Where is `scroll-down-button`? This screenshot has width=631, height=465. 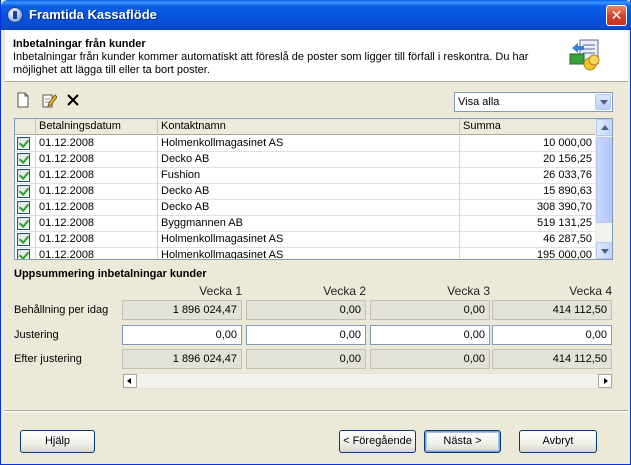
scroll-down-button is located at coordinates (604, 250).